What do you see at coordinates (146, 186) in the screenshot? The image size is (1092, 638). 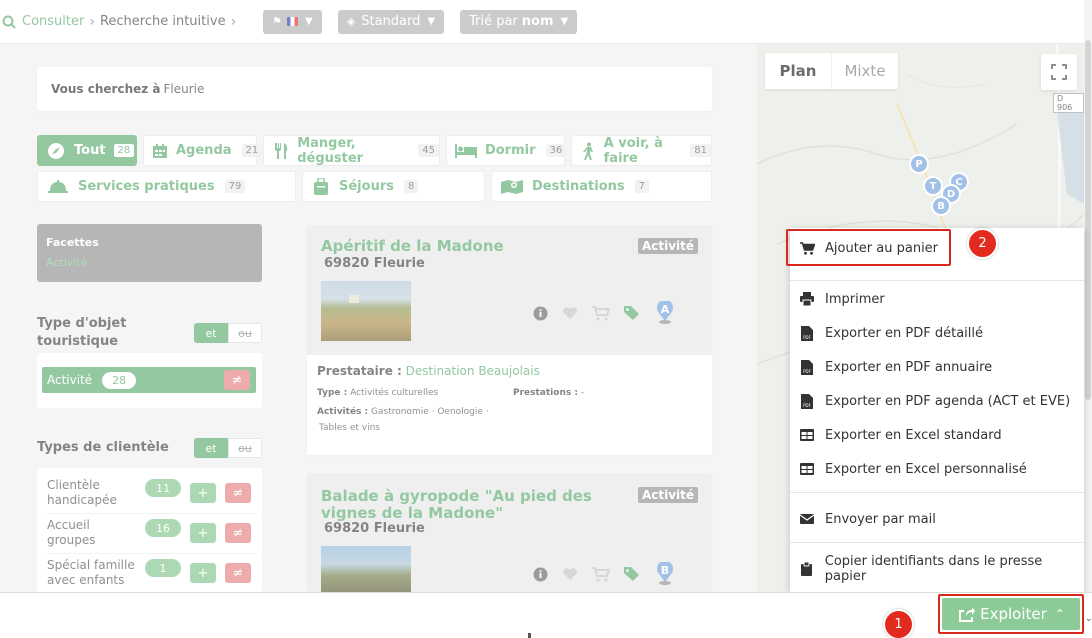 I see `tab-label: Services pratiques` at bounding box center [146, 186].